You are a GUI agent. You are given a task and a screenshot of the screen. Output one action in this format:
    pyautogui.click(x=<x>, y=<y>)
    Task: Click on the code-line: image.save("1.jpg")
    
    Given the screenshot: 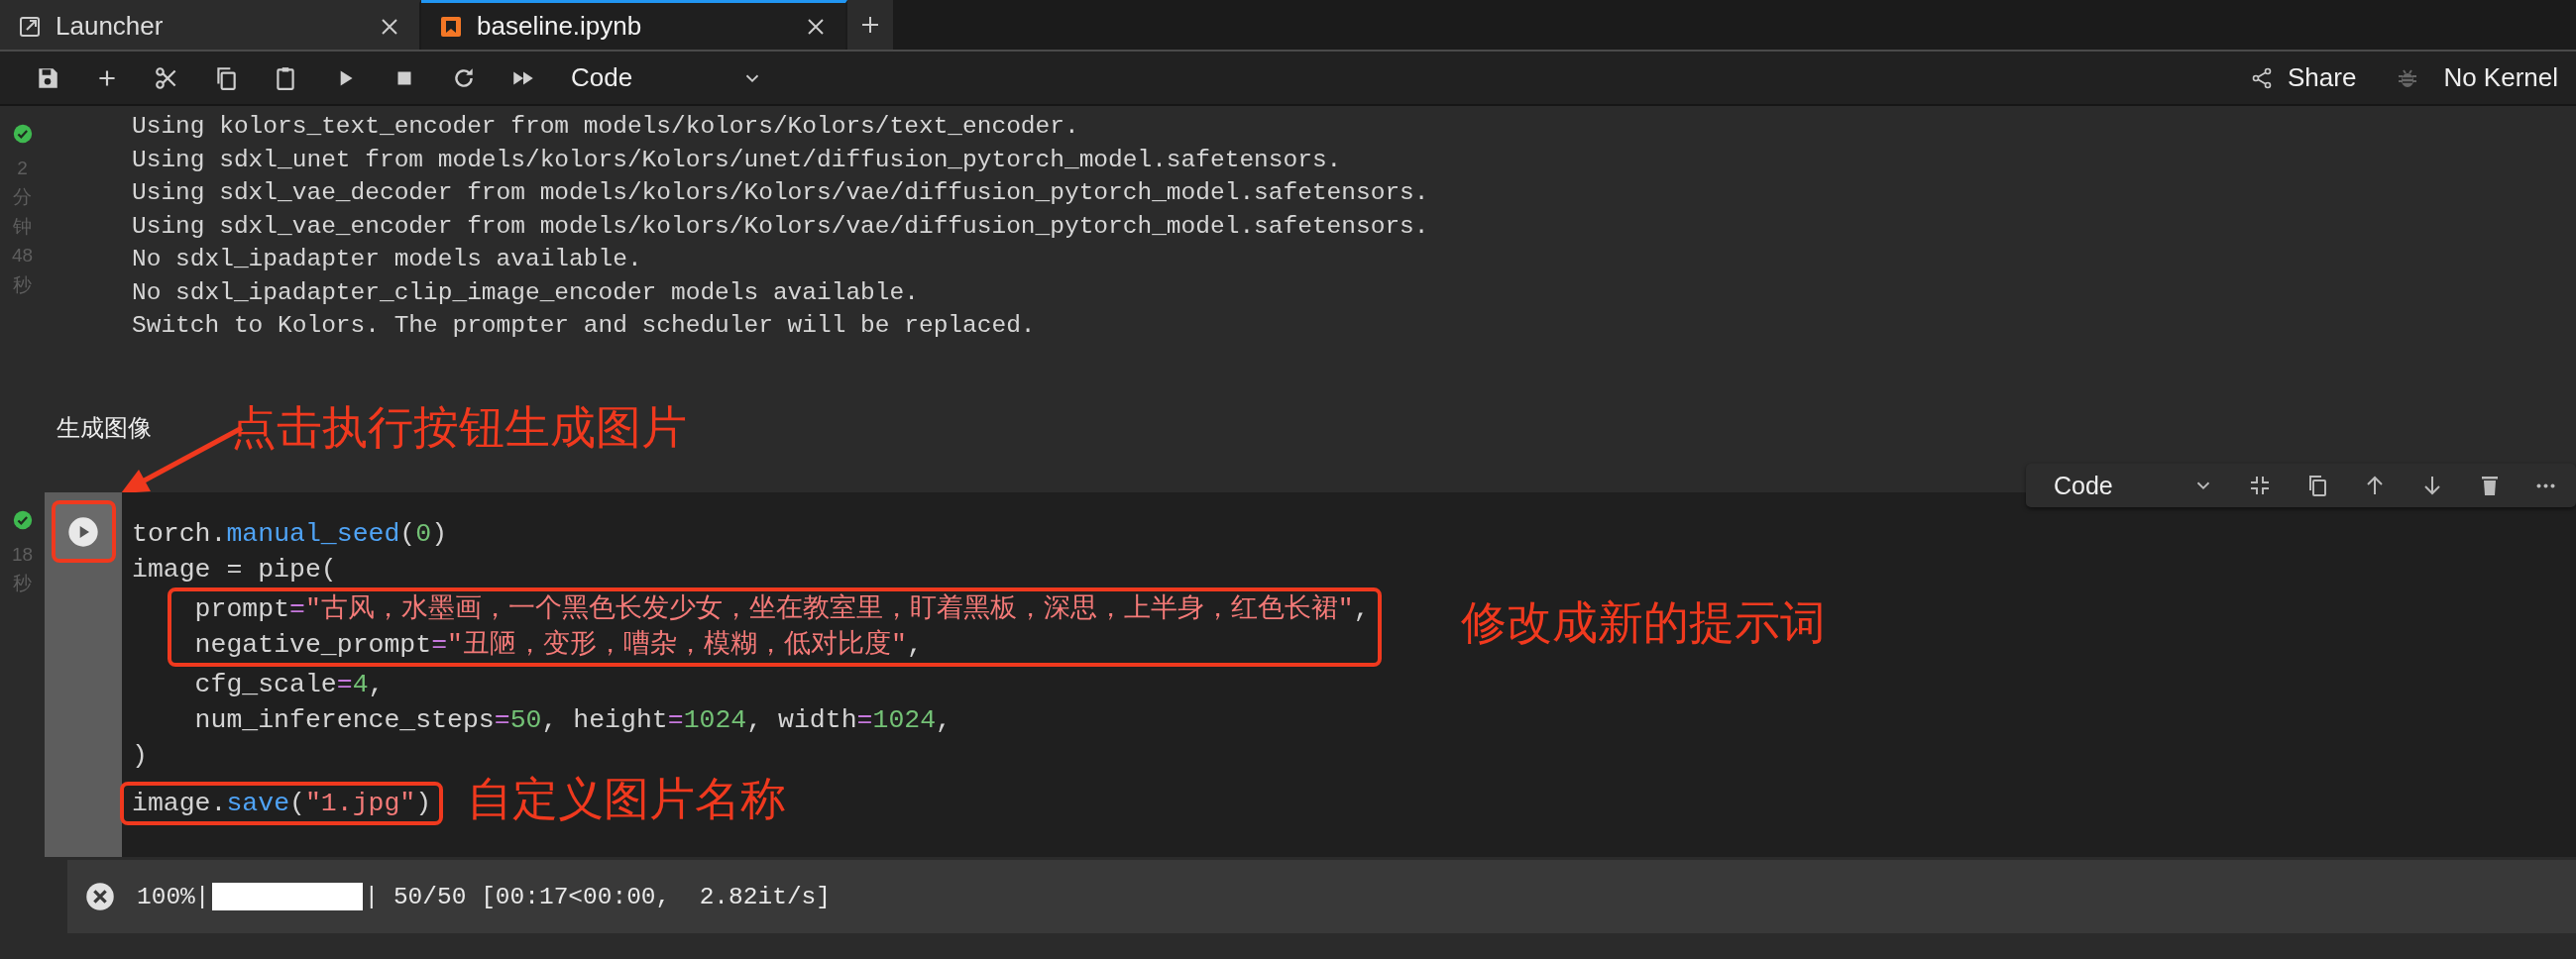 What is the action you would take?
    pyautogui.click(x=282, y=803)
    